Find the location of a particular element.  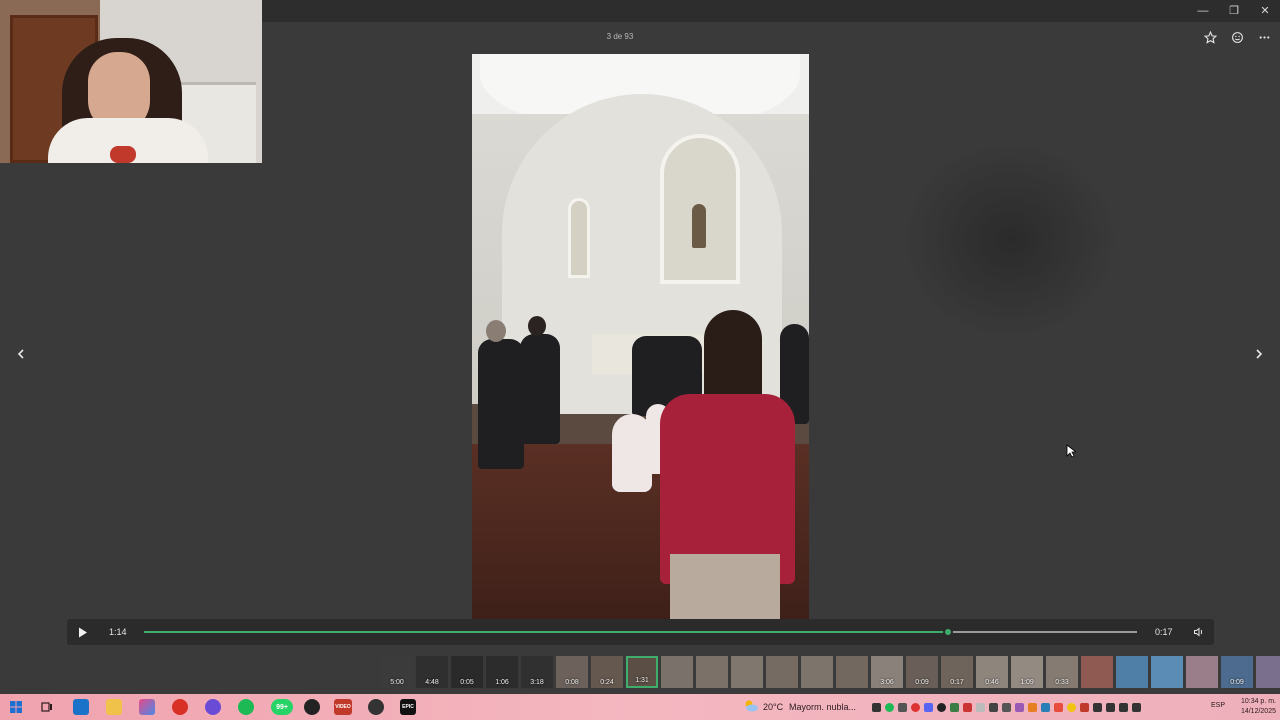

close-button: ✕ is located at coordinates (1265, 11).